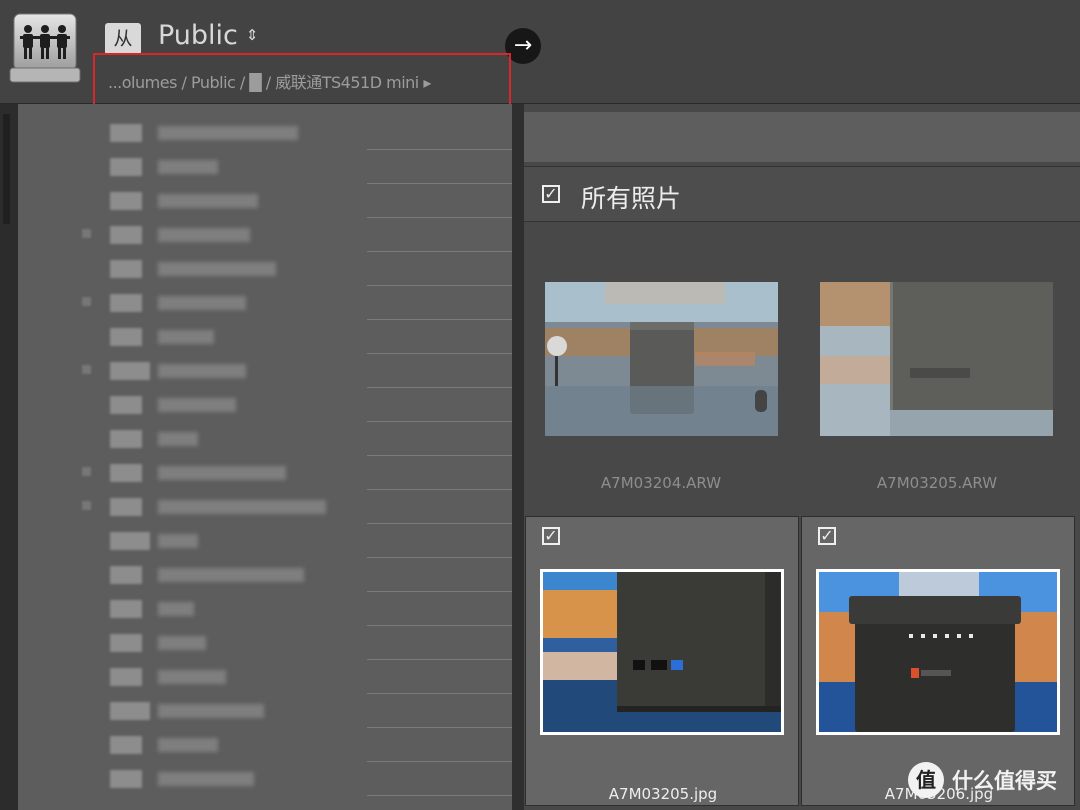 This screenshot has height=810, width=1080. Describe the element at coordinates (6, 169) in the screenshot. I see `scroll-mark` at that location.